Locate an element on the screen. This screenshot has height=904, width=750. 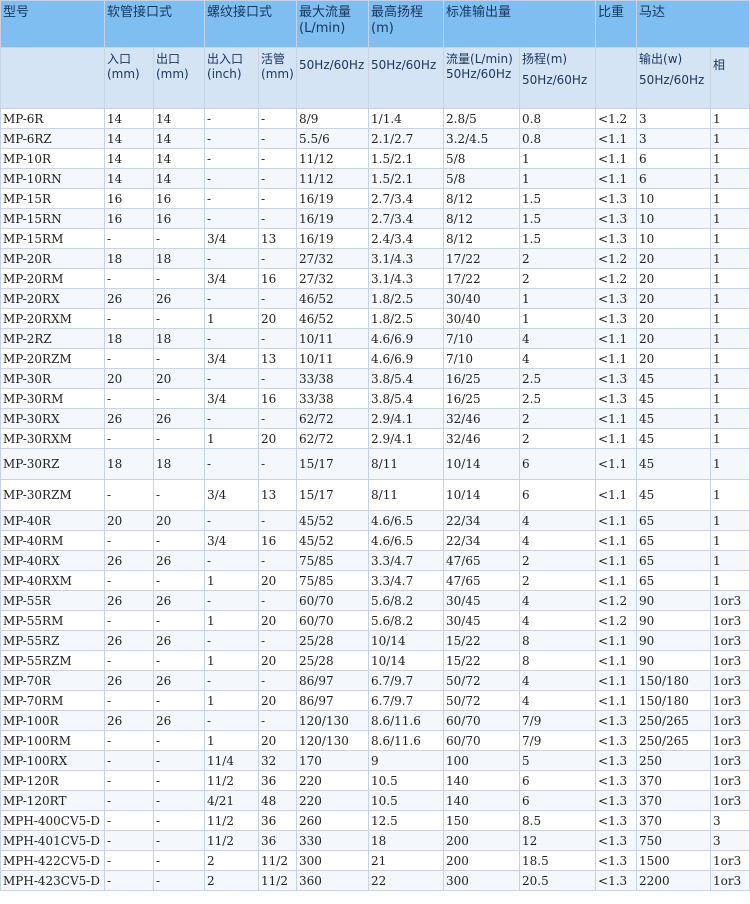
table-cell: 250 is located at coordinates (674, 760).